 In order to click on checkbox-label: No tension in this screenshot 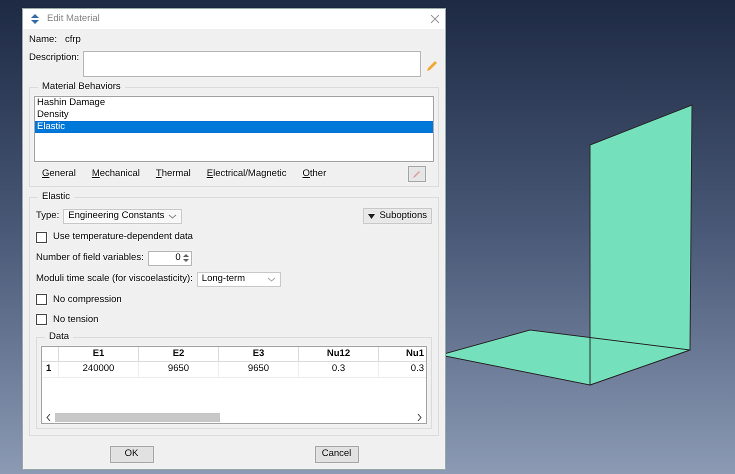, I will do `click(75, 319)`.